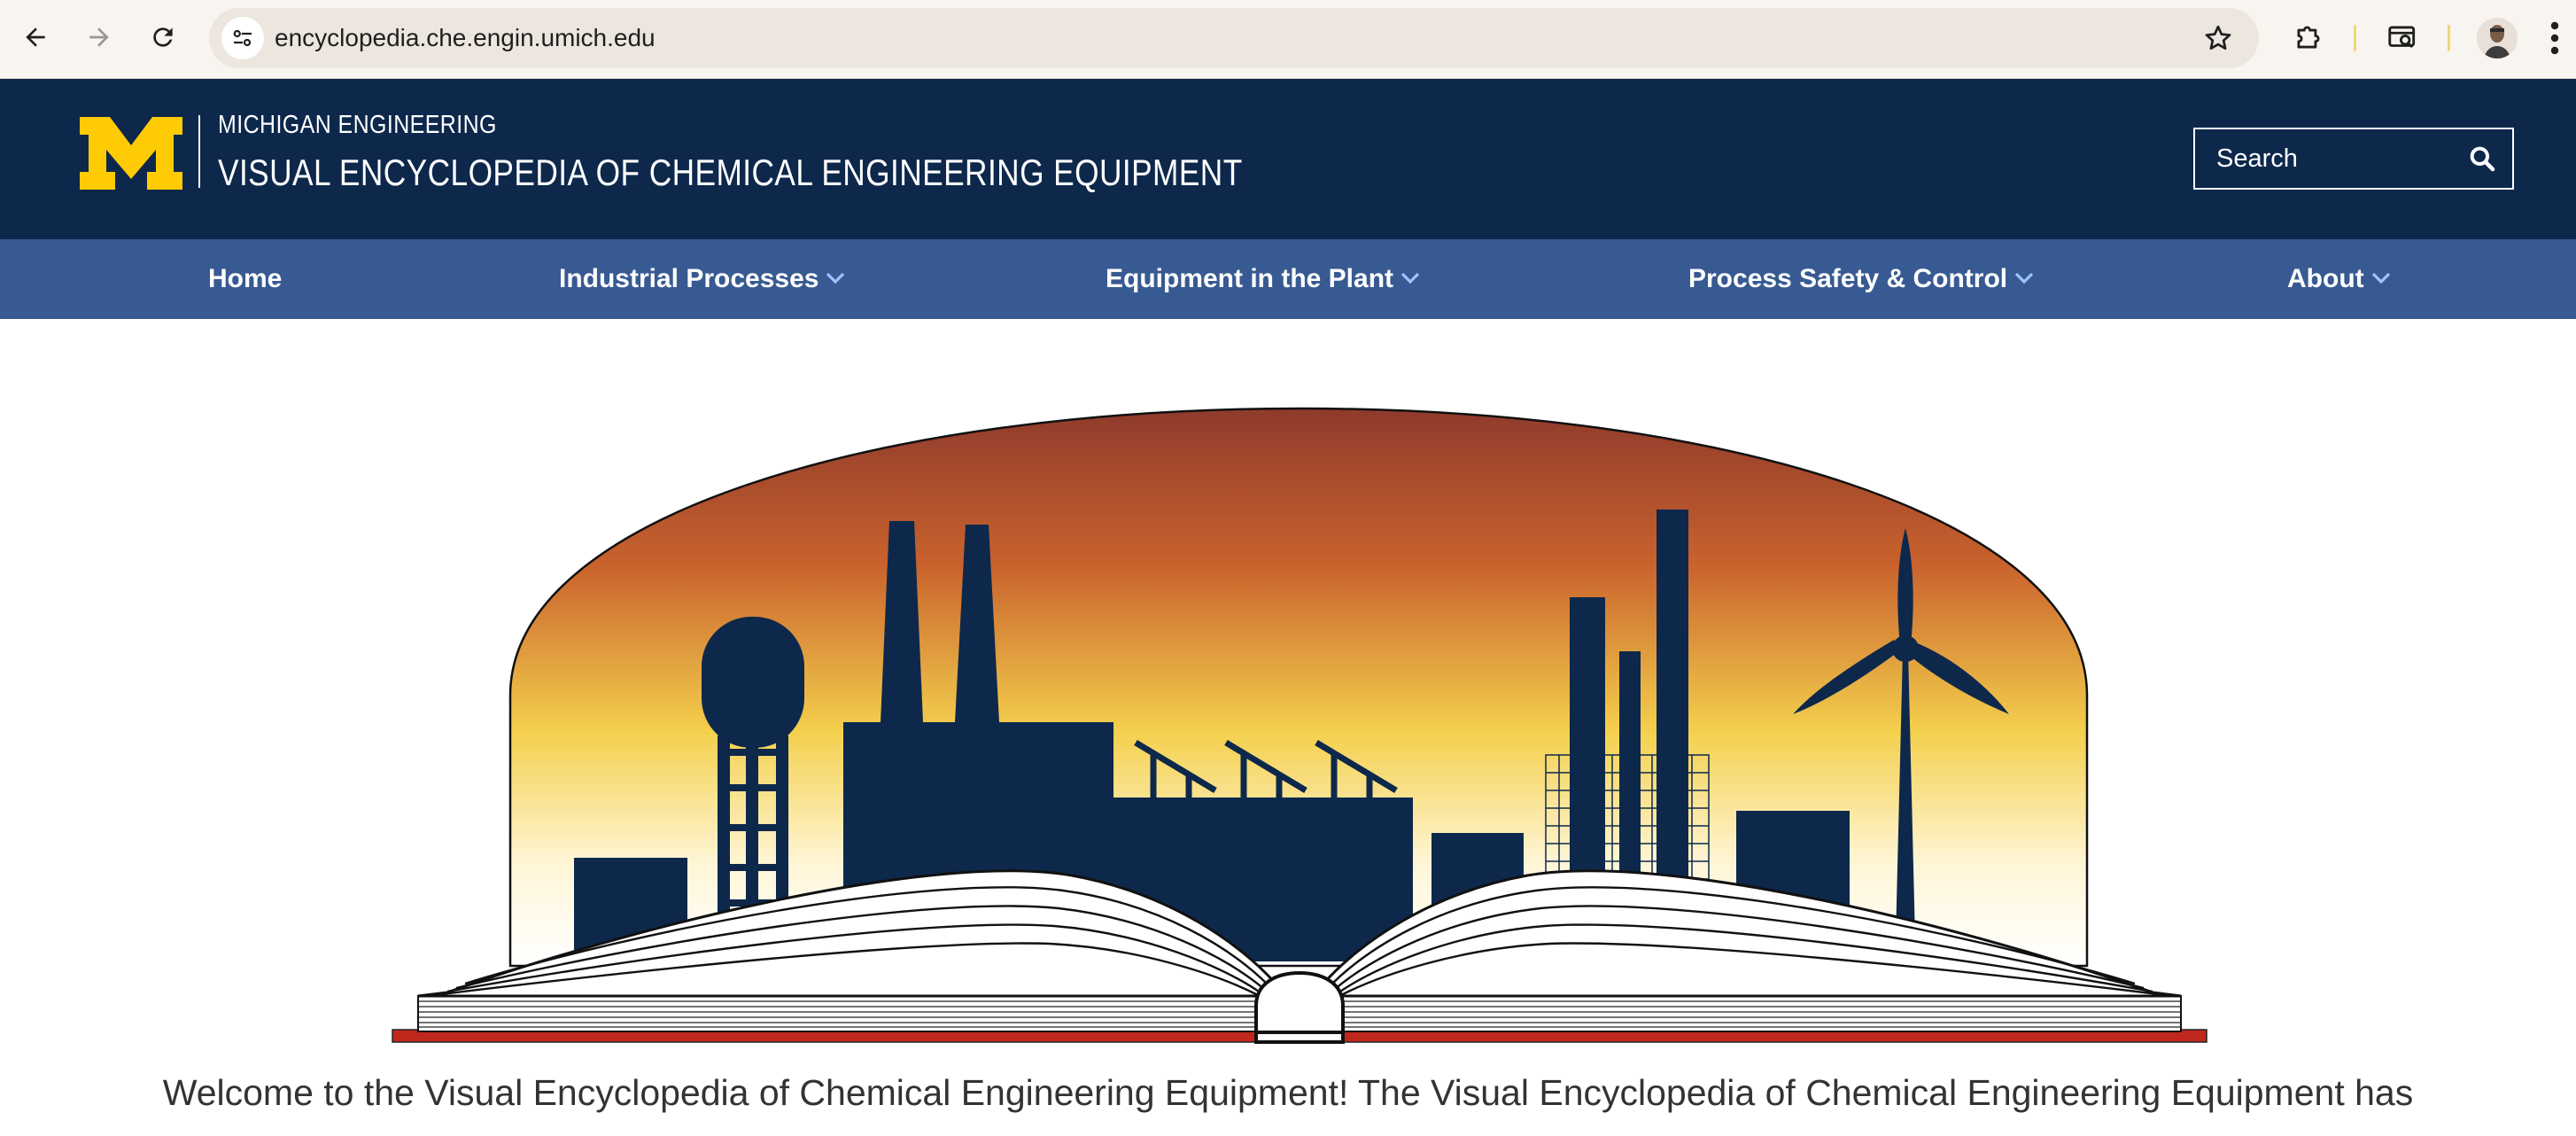 This screenshot has width=2576, height=1136. I want to click on back-button, so click(35, 37).